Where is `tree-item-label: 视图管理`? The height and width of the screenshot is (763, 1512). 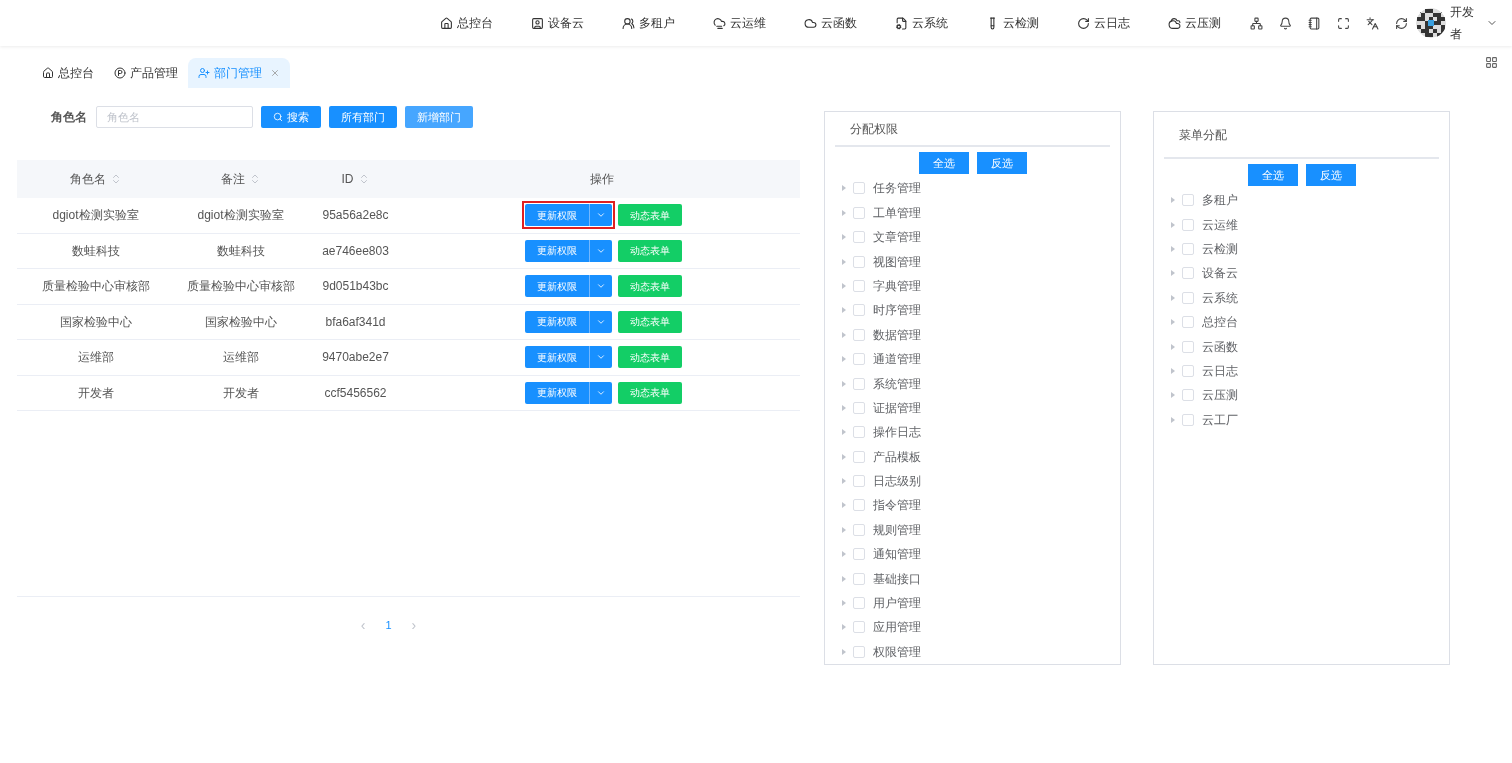
tree-item-label: 视图管理 is located at coordinates (897, 261).